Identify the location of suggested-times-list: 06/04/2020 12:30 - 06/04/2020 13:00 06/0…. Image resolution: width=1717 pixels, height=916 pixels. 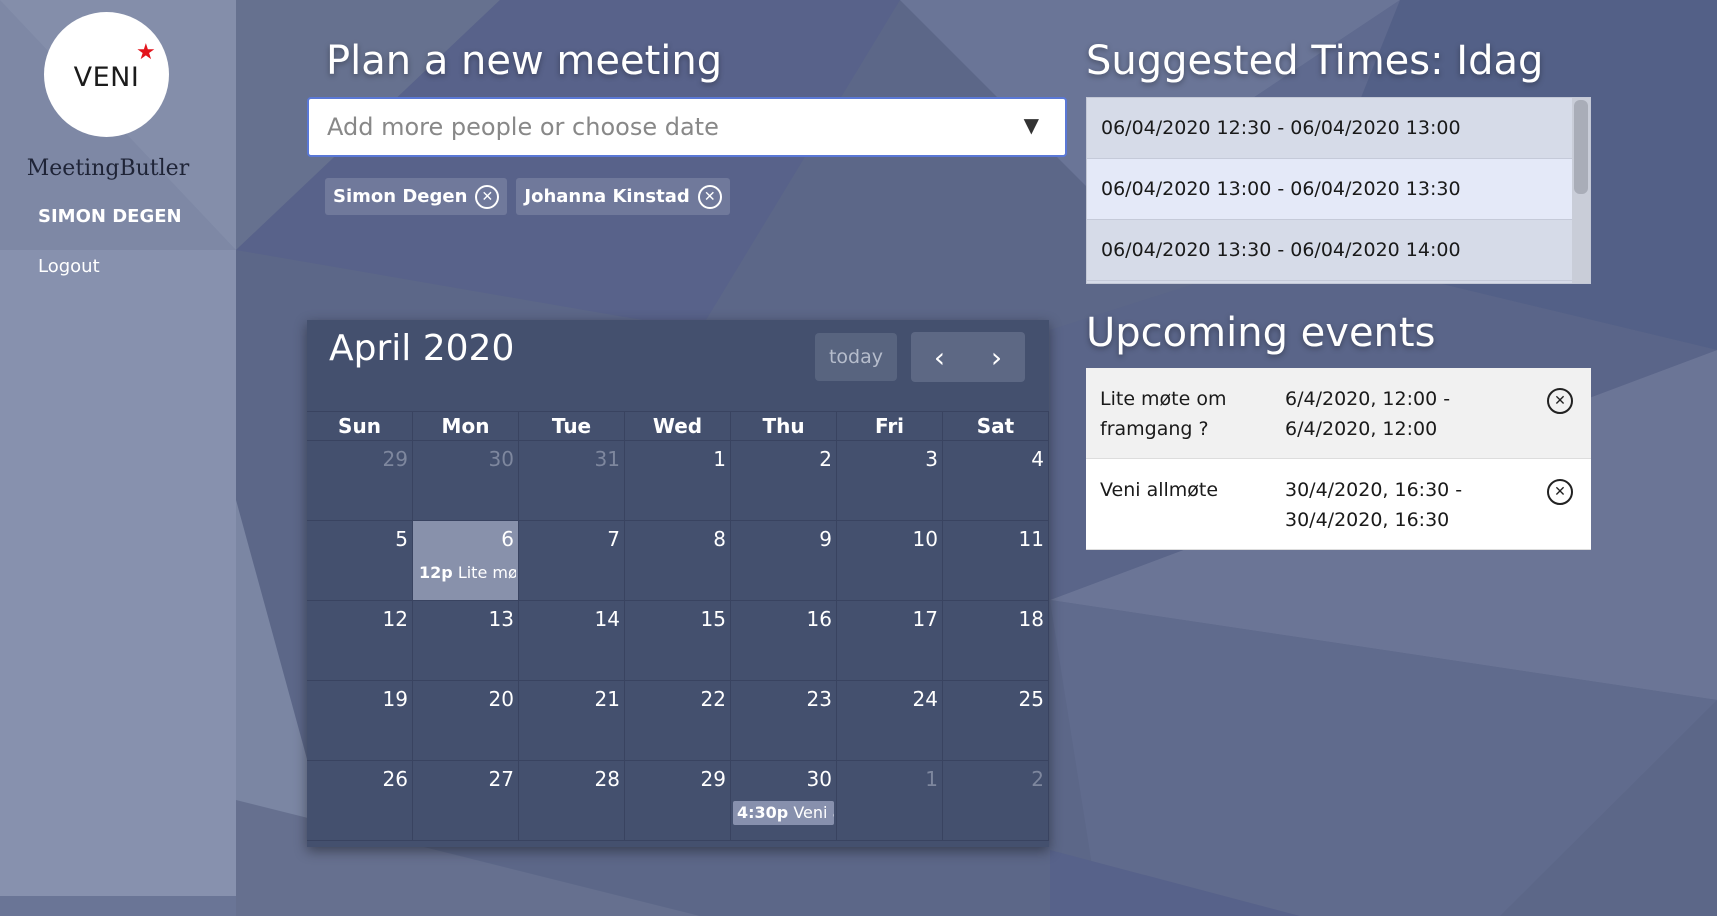
(1338, 190).